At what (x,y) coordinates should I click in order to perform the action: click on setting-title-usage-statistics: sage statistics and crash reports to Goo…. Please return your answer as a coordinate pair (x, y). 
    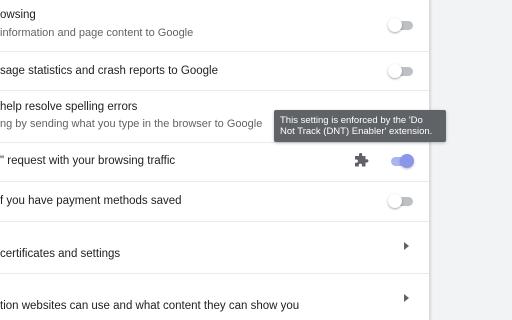
    Looking at the image, I should click on (109, 71).